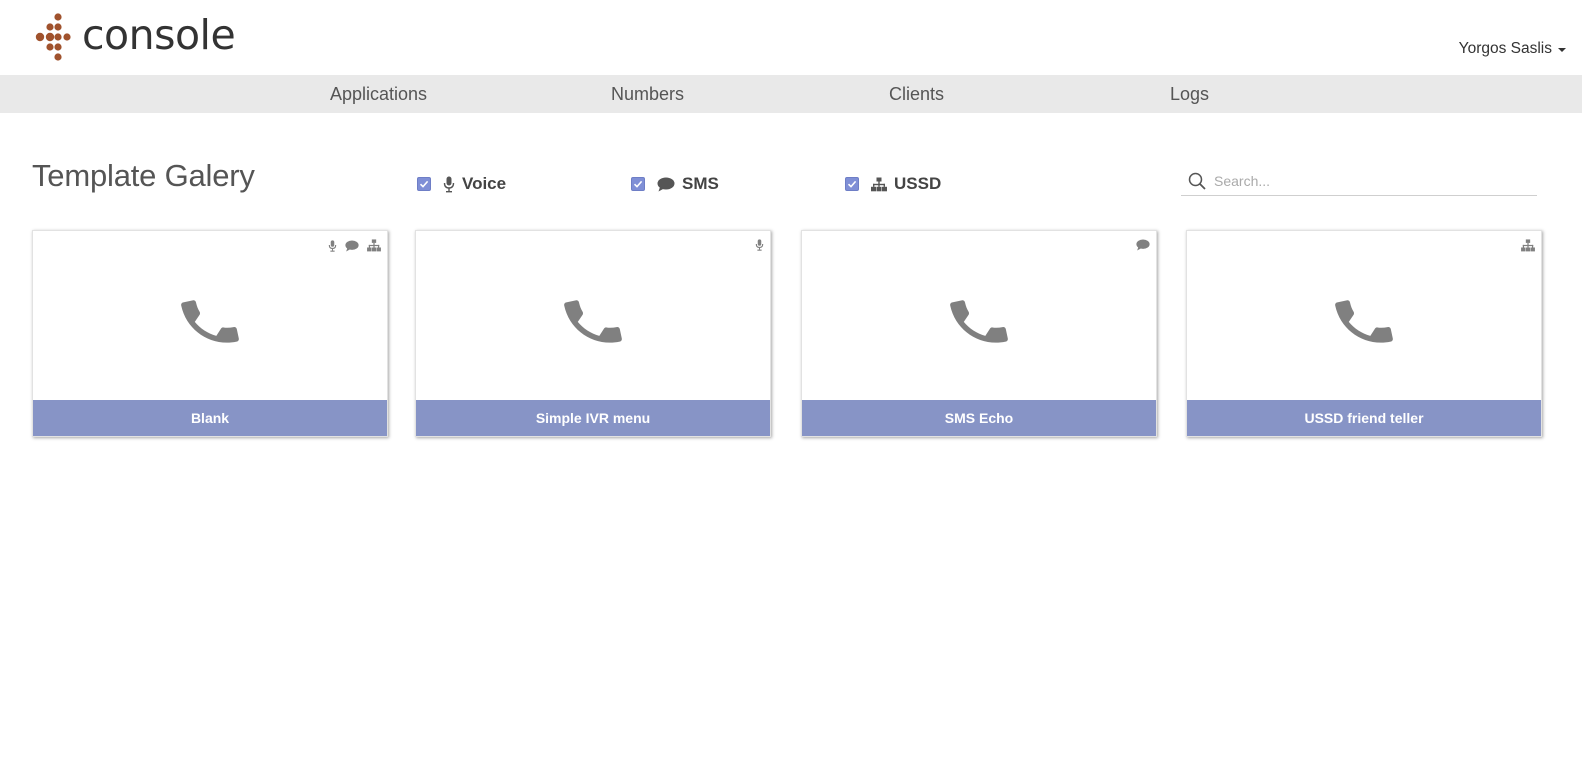 The width and height of the screenshot is (1582, 759). I want to click on ussd-checkbox, so click(852, 184).